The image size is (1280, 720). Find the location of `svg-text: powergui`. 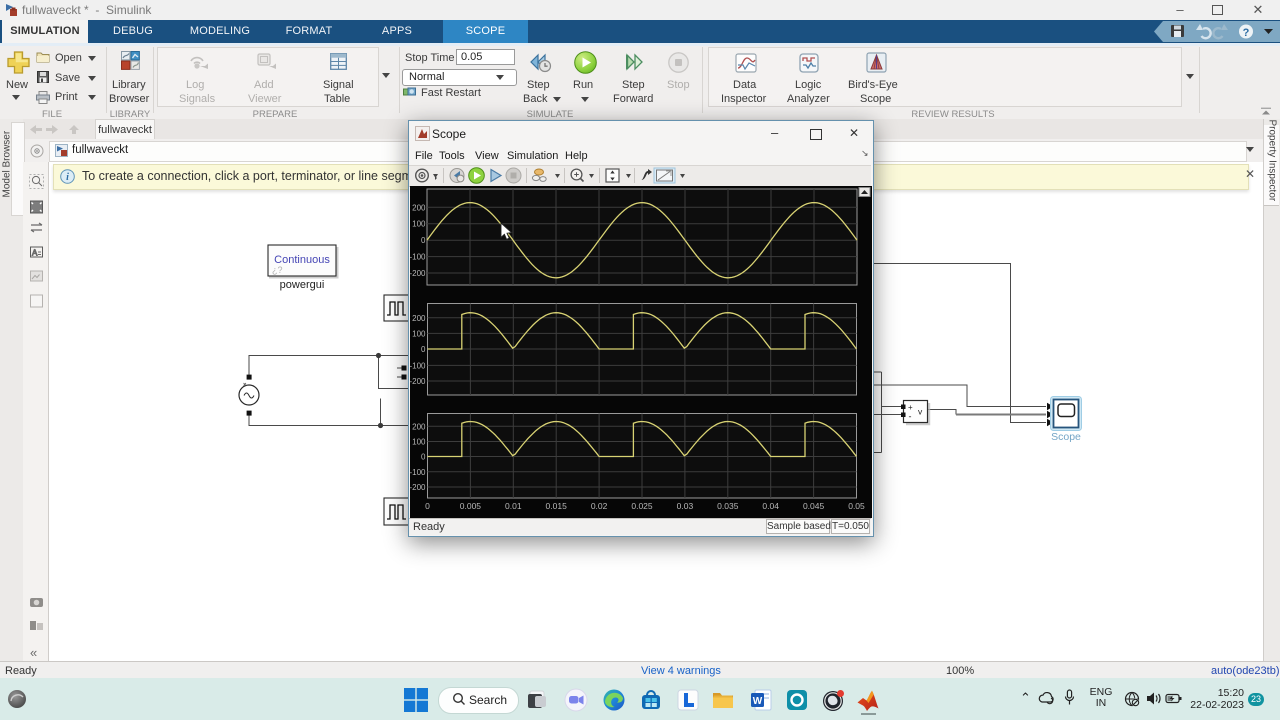

svg-text: powergui is located at coordinates (302, 285).